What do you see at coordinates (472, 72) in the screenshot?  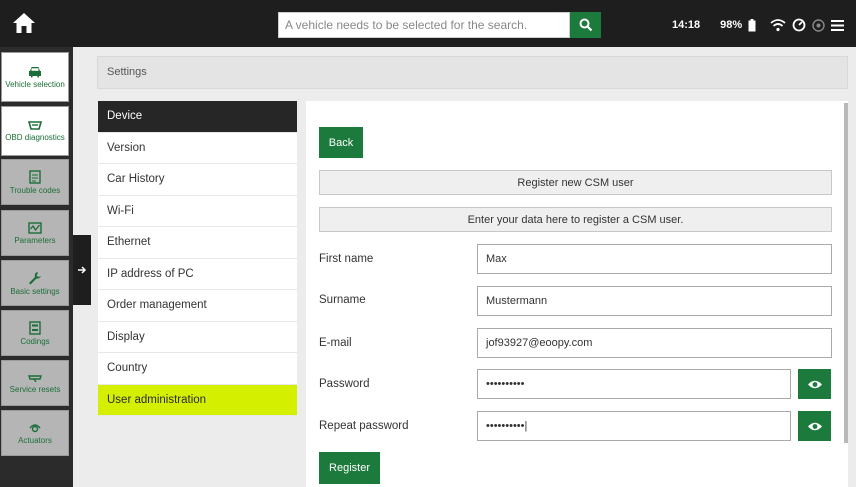 I see `breadcrumb: Settings` at bounding box center [472, 72].